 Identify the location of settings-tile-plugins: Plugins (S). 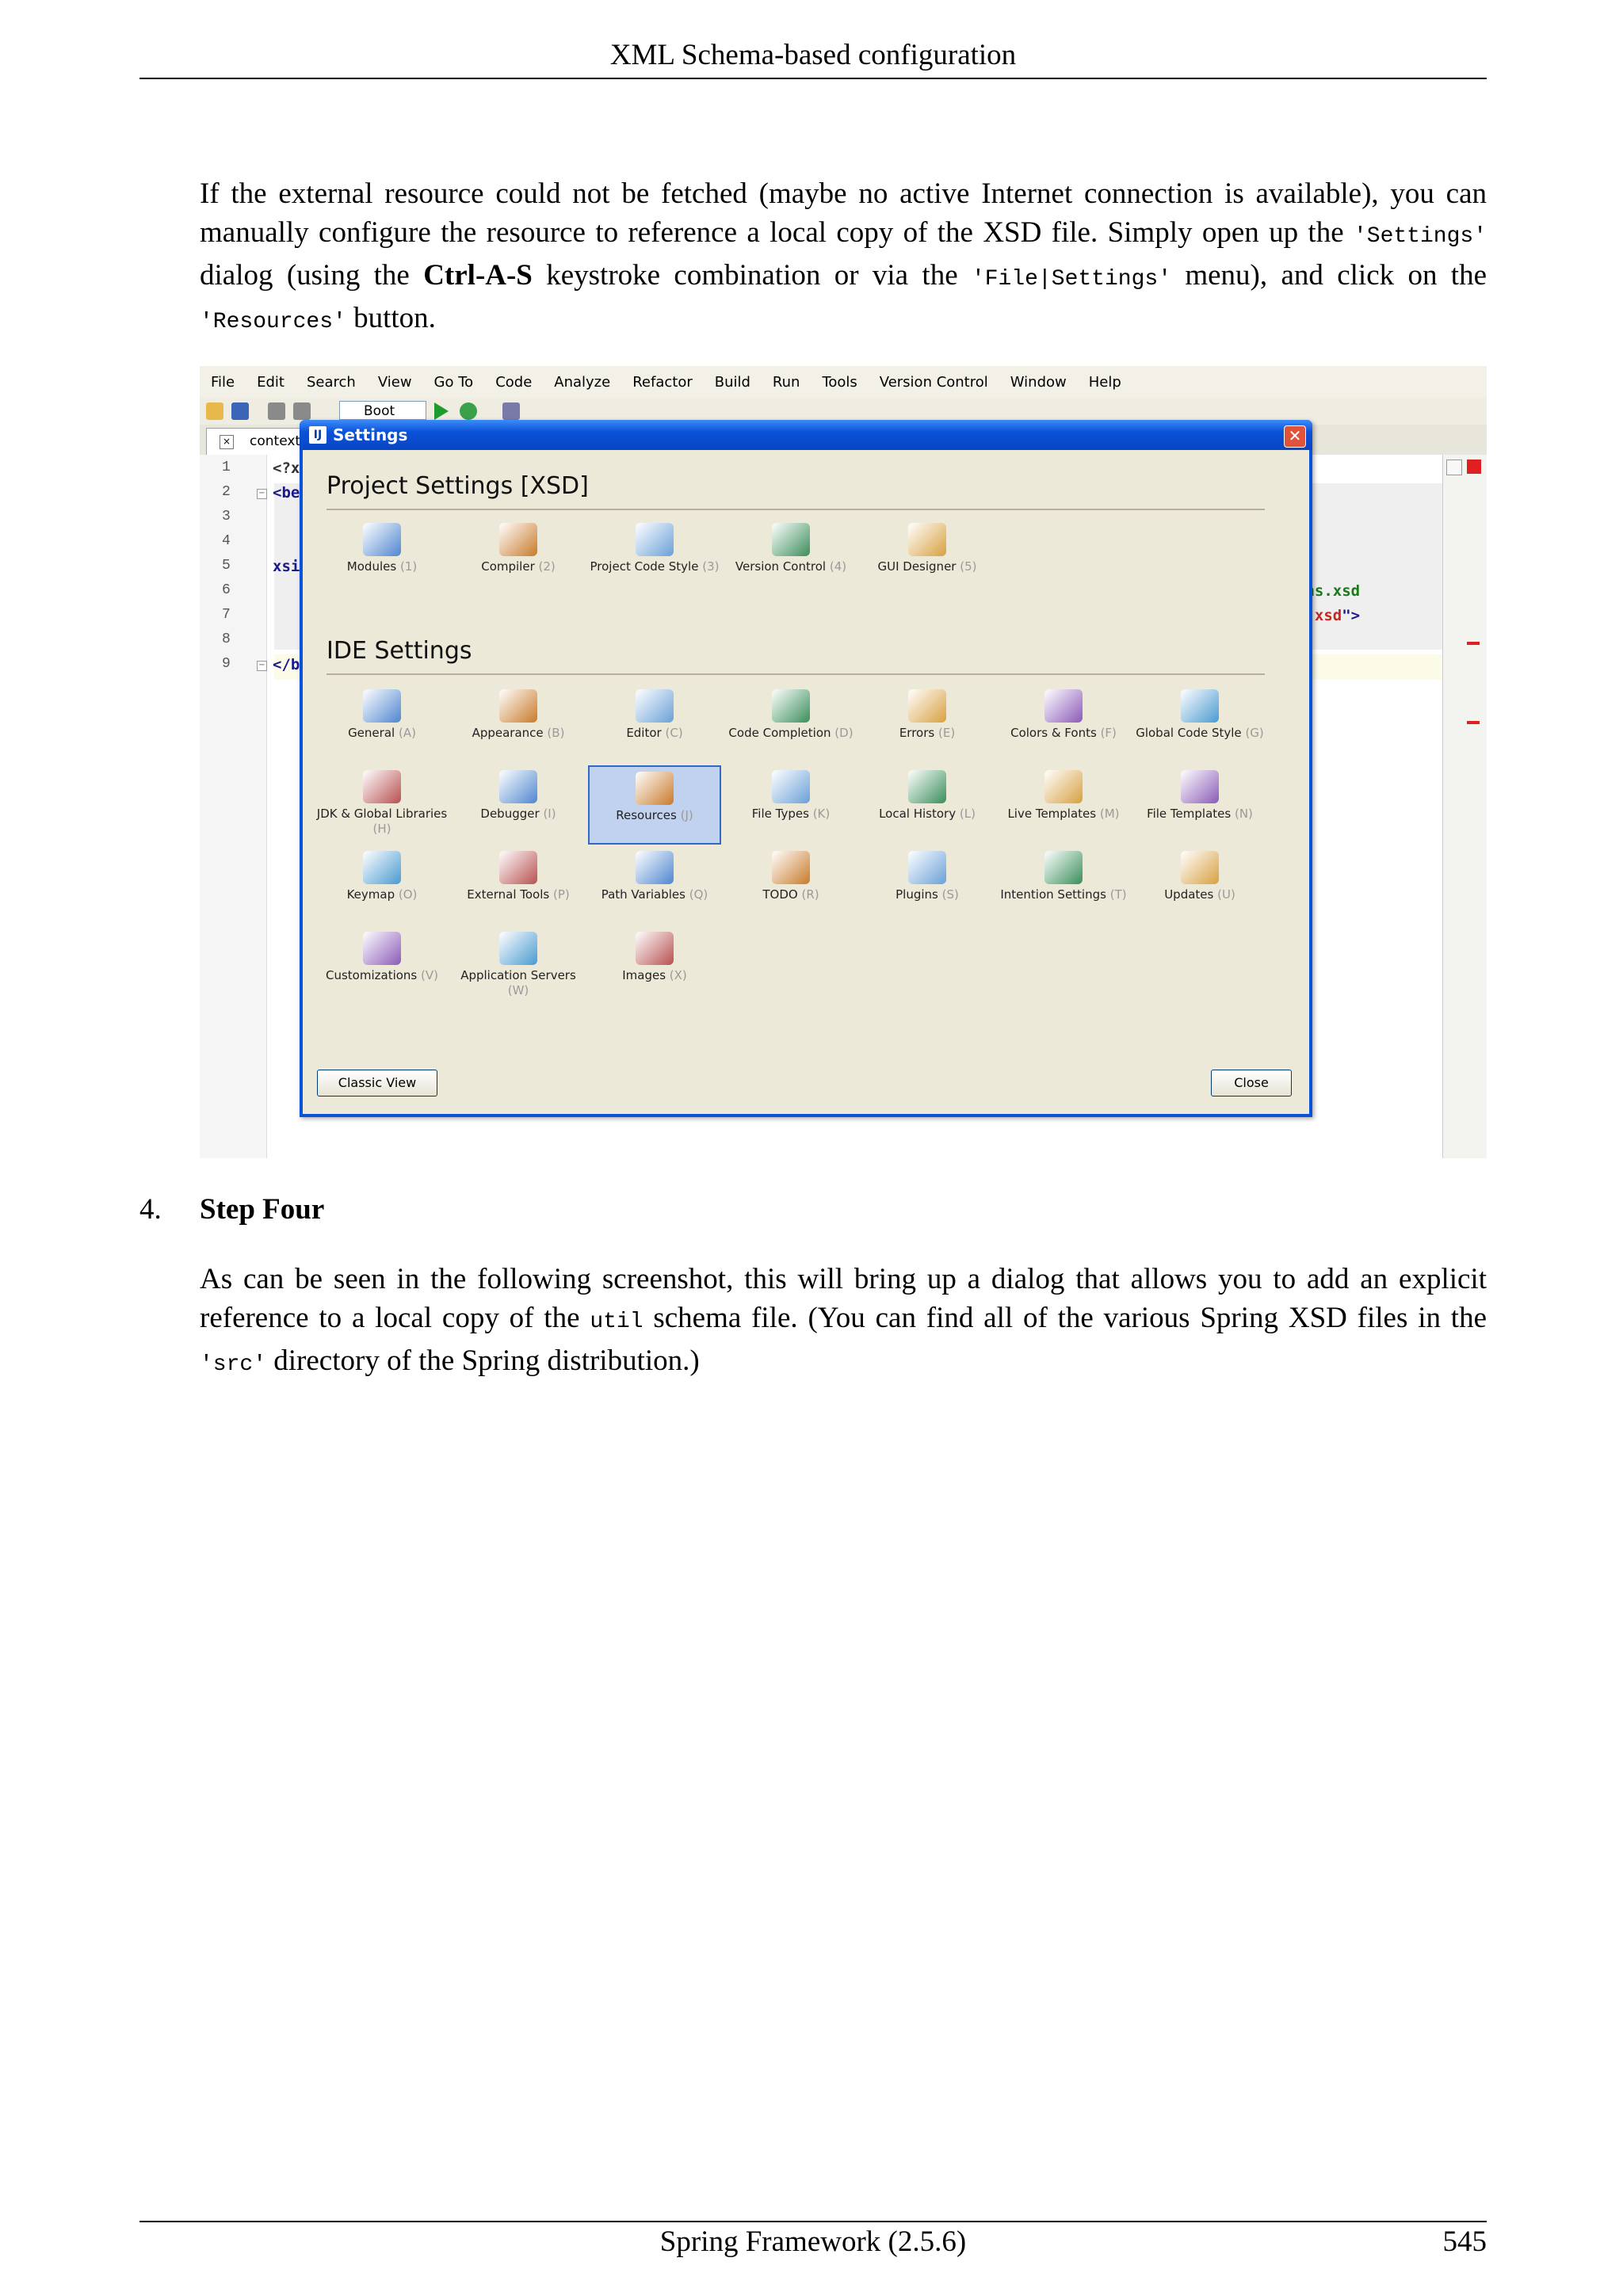
(927, 885).